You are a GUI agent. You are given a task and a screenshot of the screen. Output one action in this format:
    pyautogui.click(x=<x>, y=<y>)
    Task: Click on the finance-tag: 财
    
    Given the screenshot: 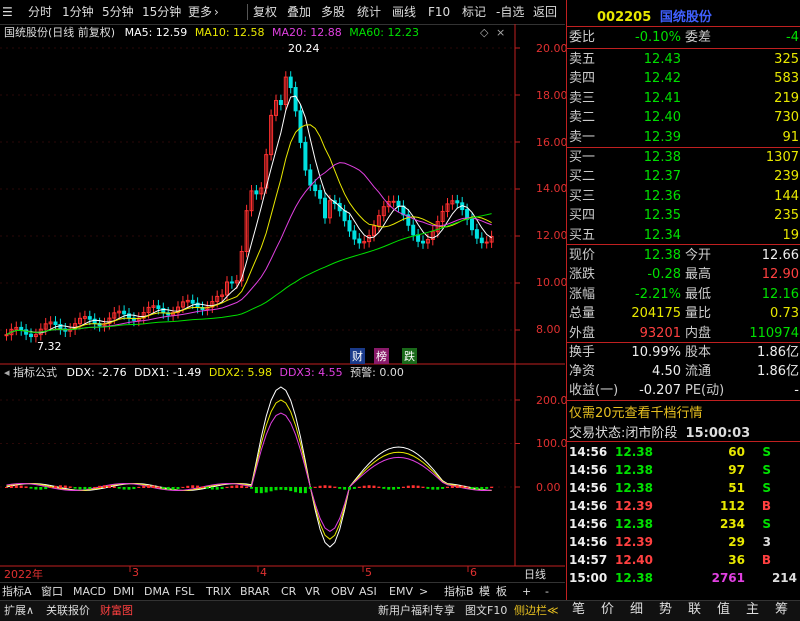 What is the action you would take?
    pyautogui.click(x=357, y=356)
    